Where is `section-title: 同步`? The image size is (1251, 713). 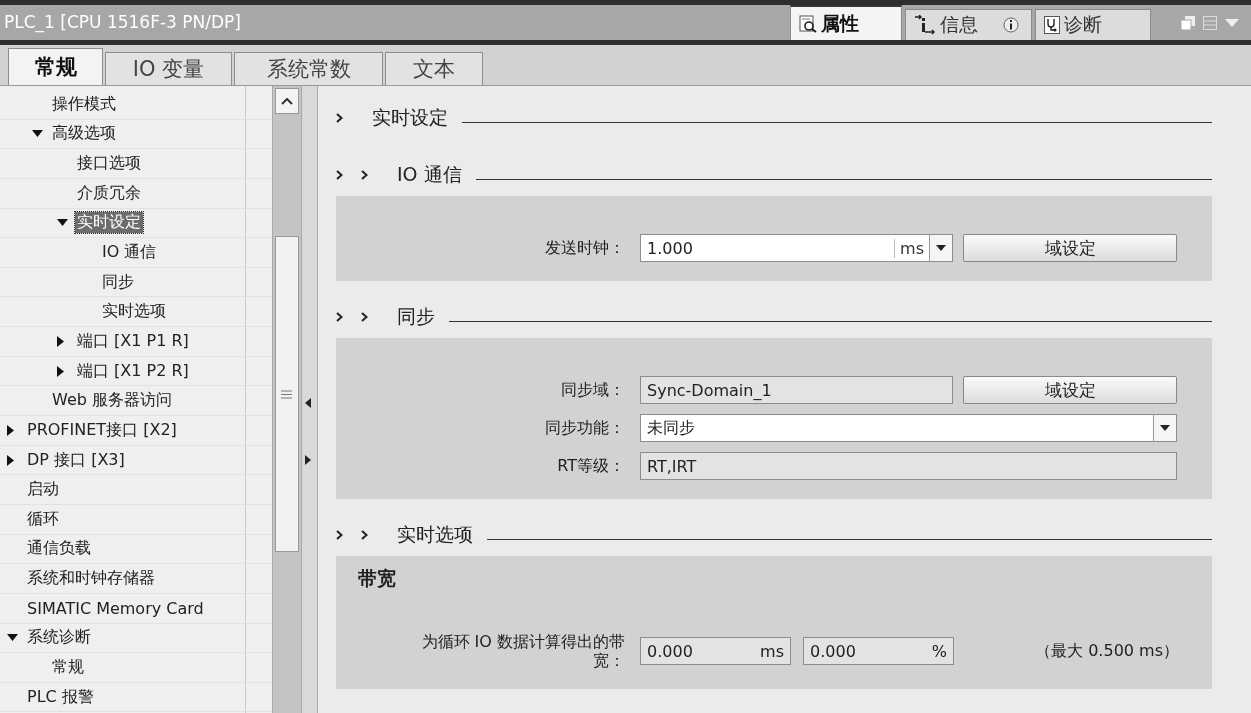 section-title: 同步 is located at coordinates (416, 316).